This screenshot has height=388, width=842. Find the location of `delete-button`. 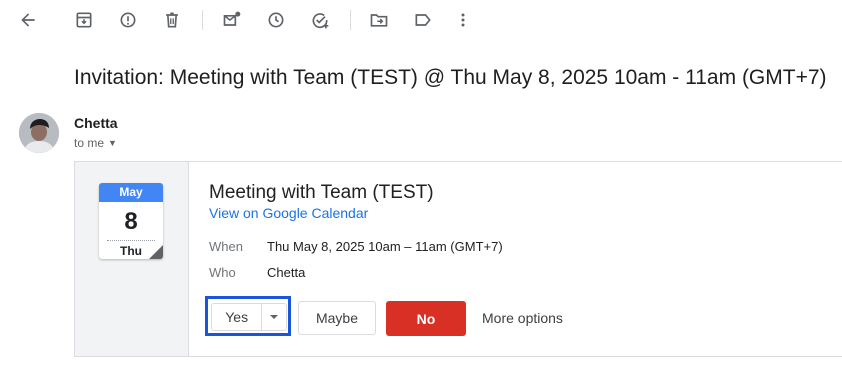

delete-button is located at coordinates (172, 20).